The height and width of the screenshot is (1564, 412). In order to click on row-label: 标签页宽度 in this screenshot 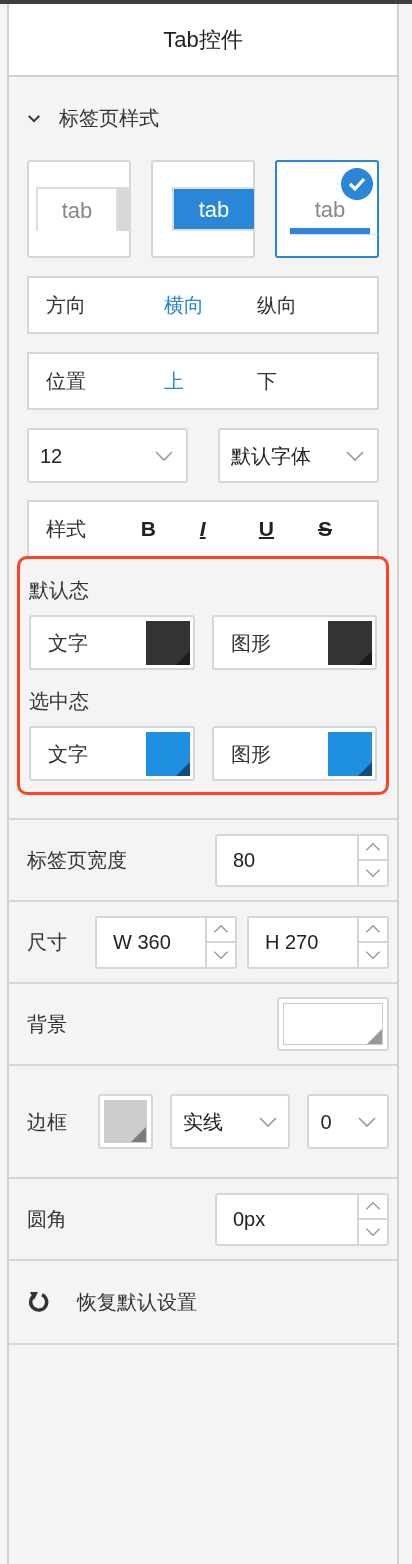, I will do `click(77, 860)`.